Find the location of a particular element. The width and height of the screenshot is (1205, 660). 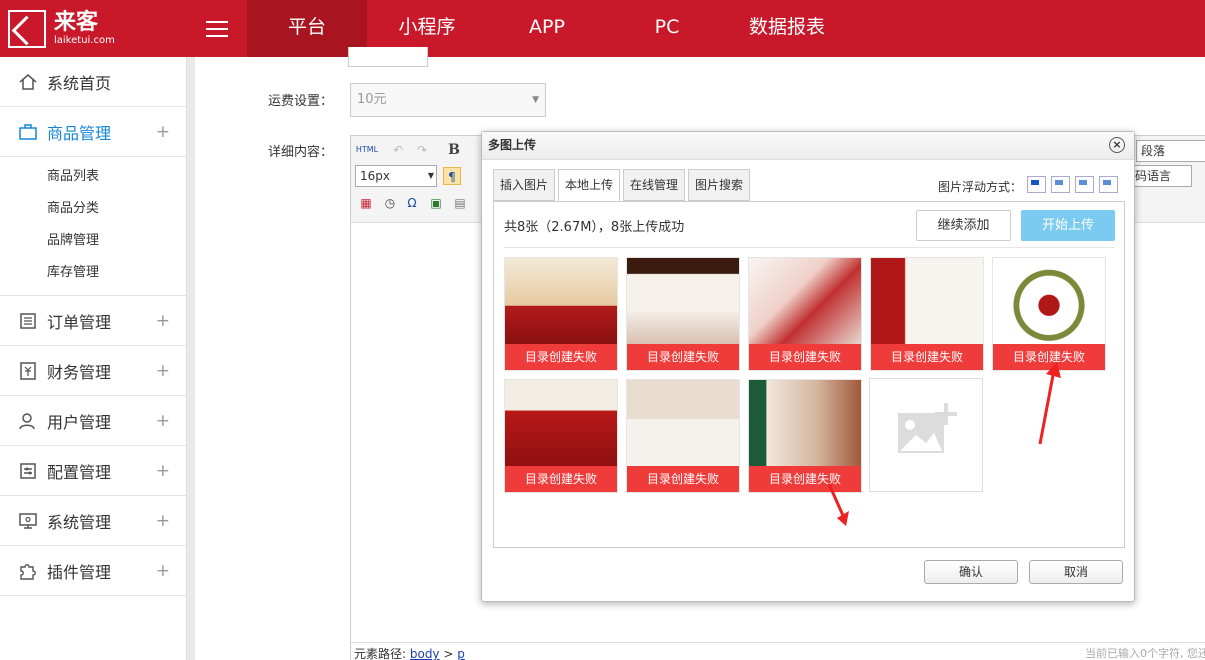

paragraph-direction-icon: ¶ is located at coordinates (452, 176).